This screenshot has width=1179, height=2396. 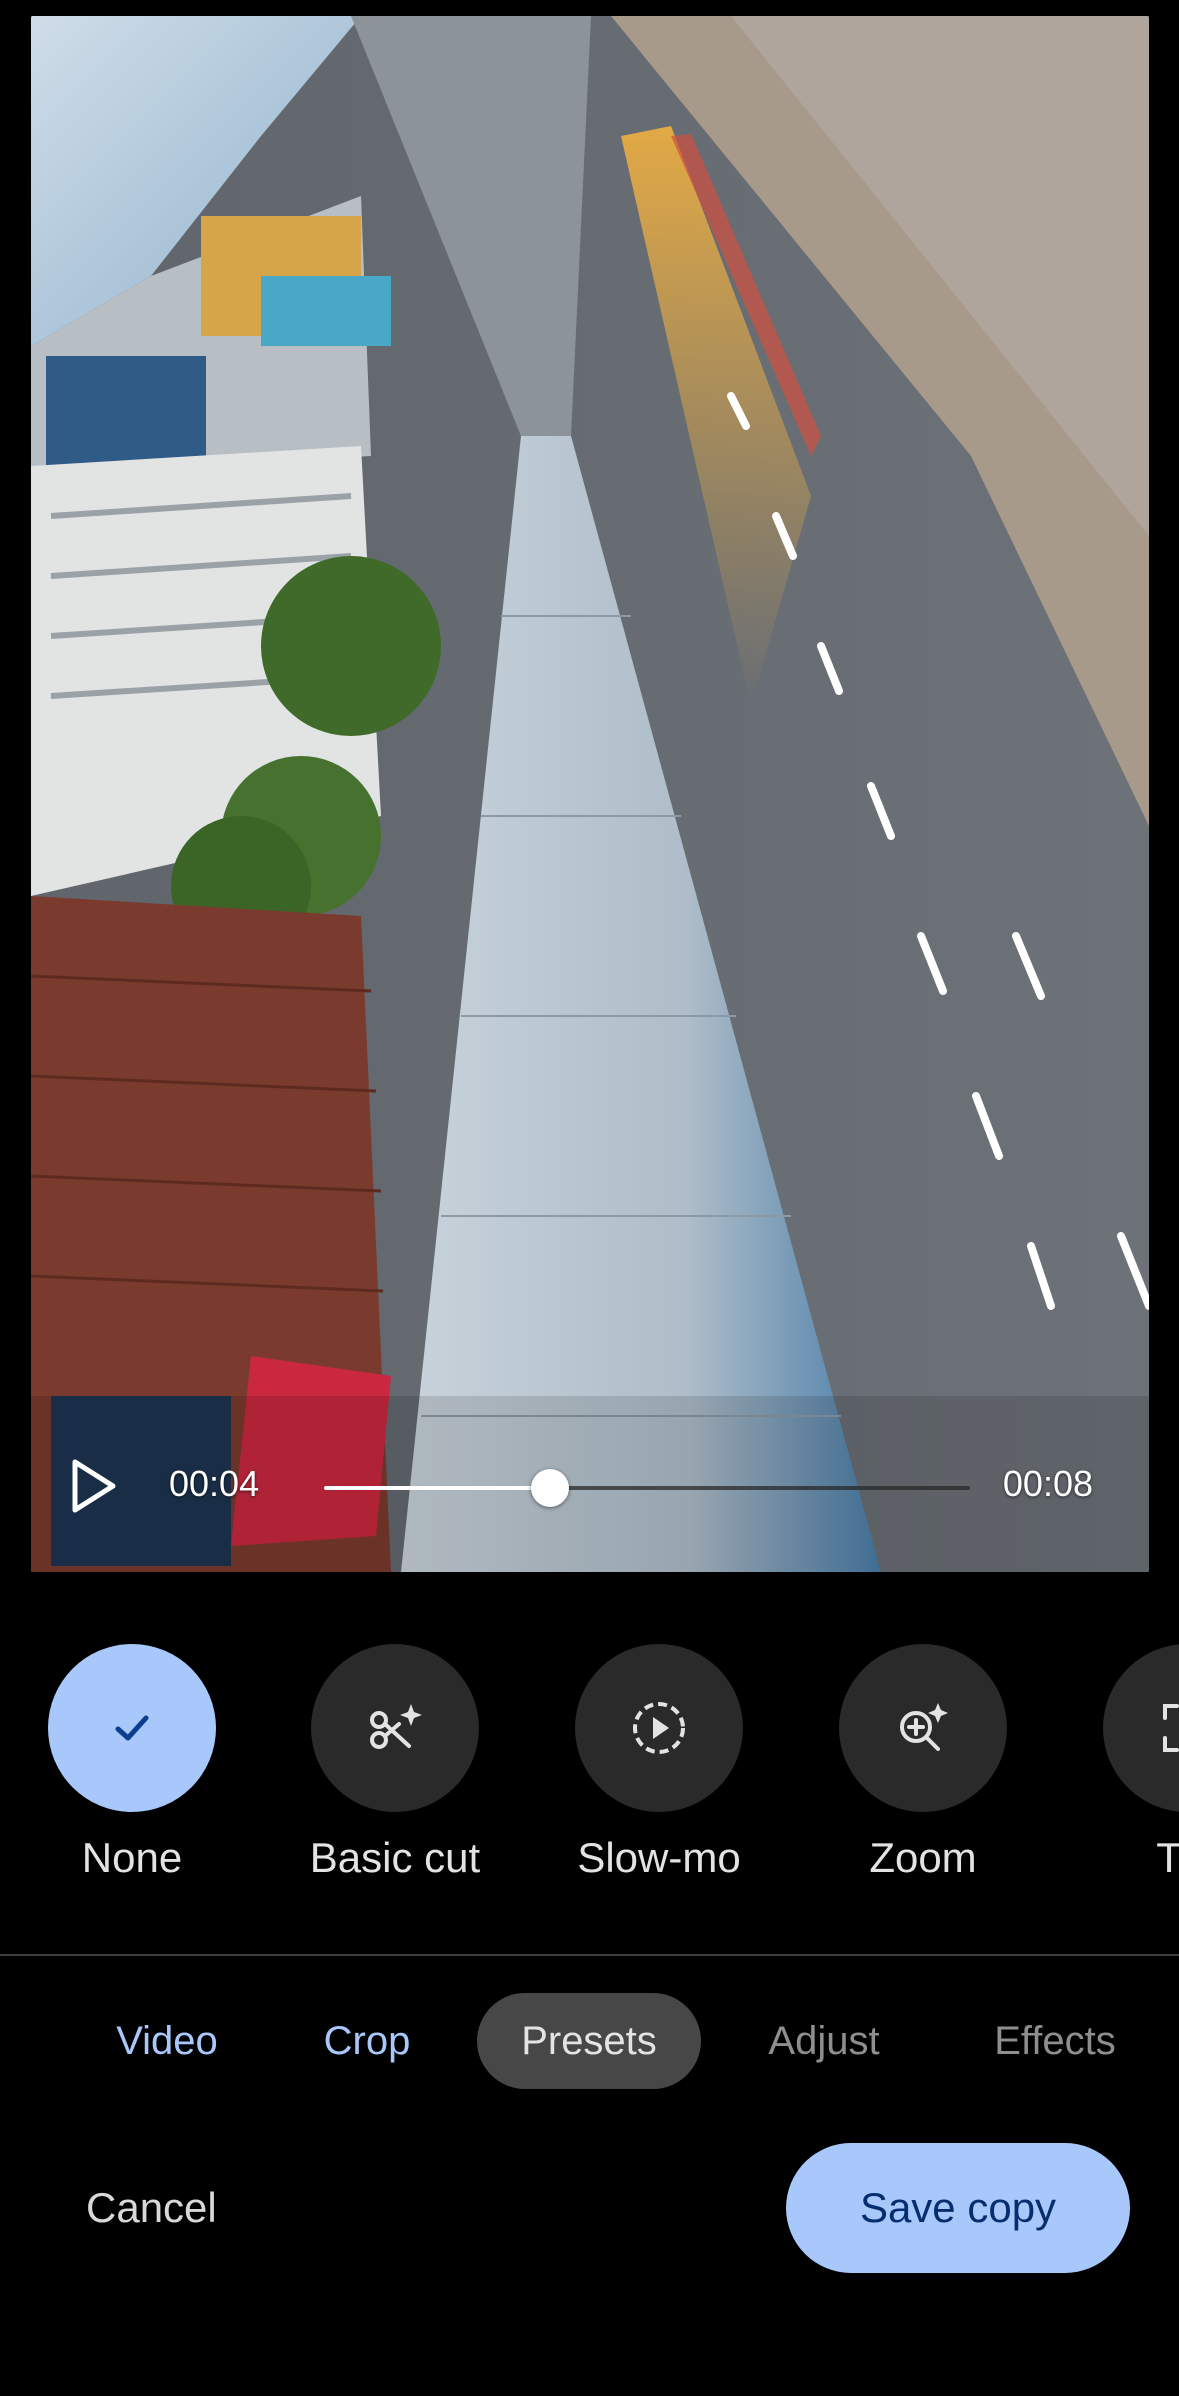 I want to click on check-icon, so click(x=132, y=1728).